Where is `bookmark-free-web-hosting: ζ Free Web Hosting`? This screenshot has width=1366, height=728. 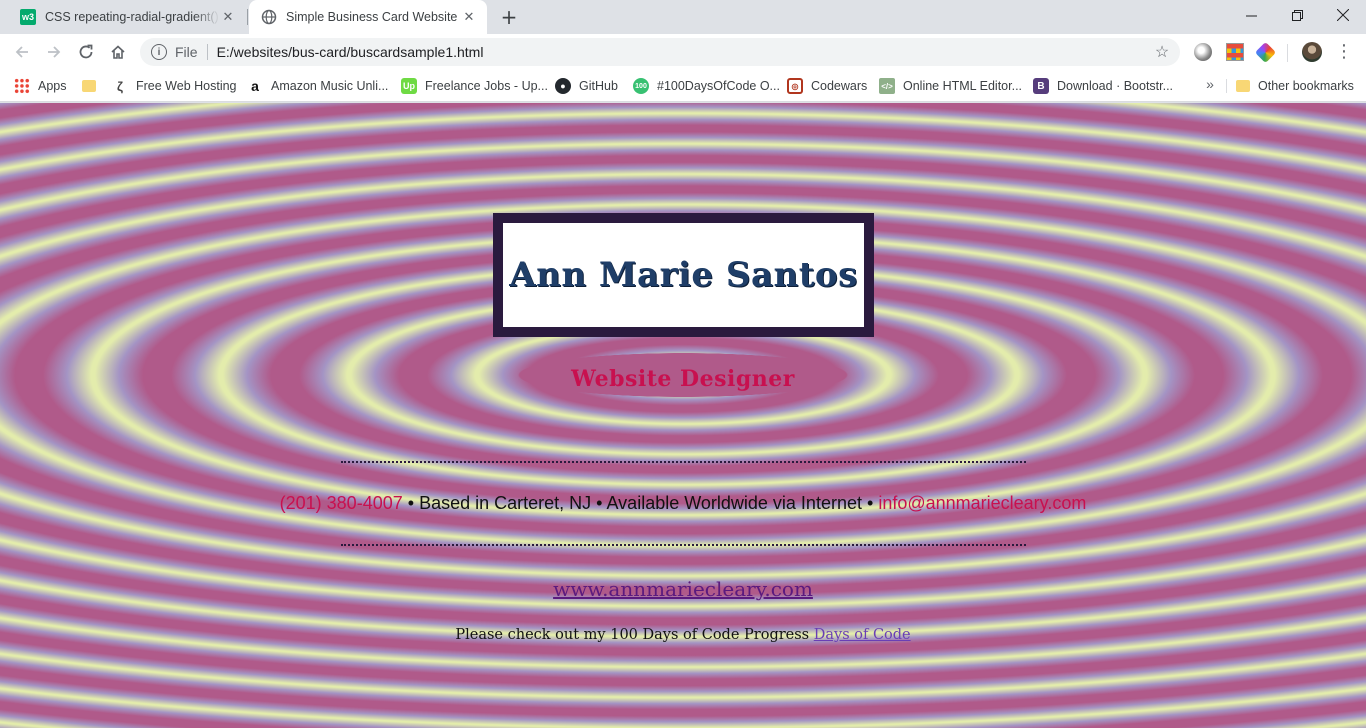
bookmark-free-web-hosting: ζ Free Web Hosting is located at coordinates (174, 86).